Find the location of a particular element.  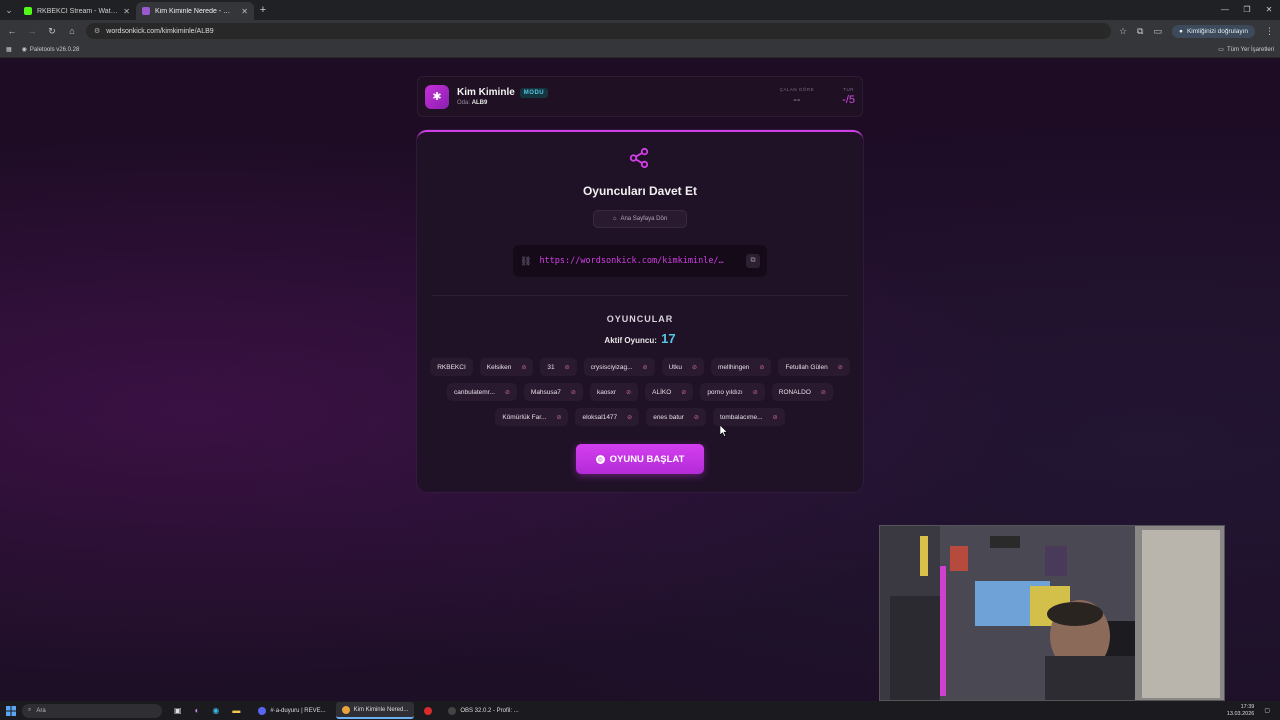

paletools-icon: ◉ is located at coordinates (24, 50).